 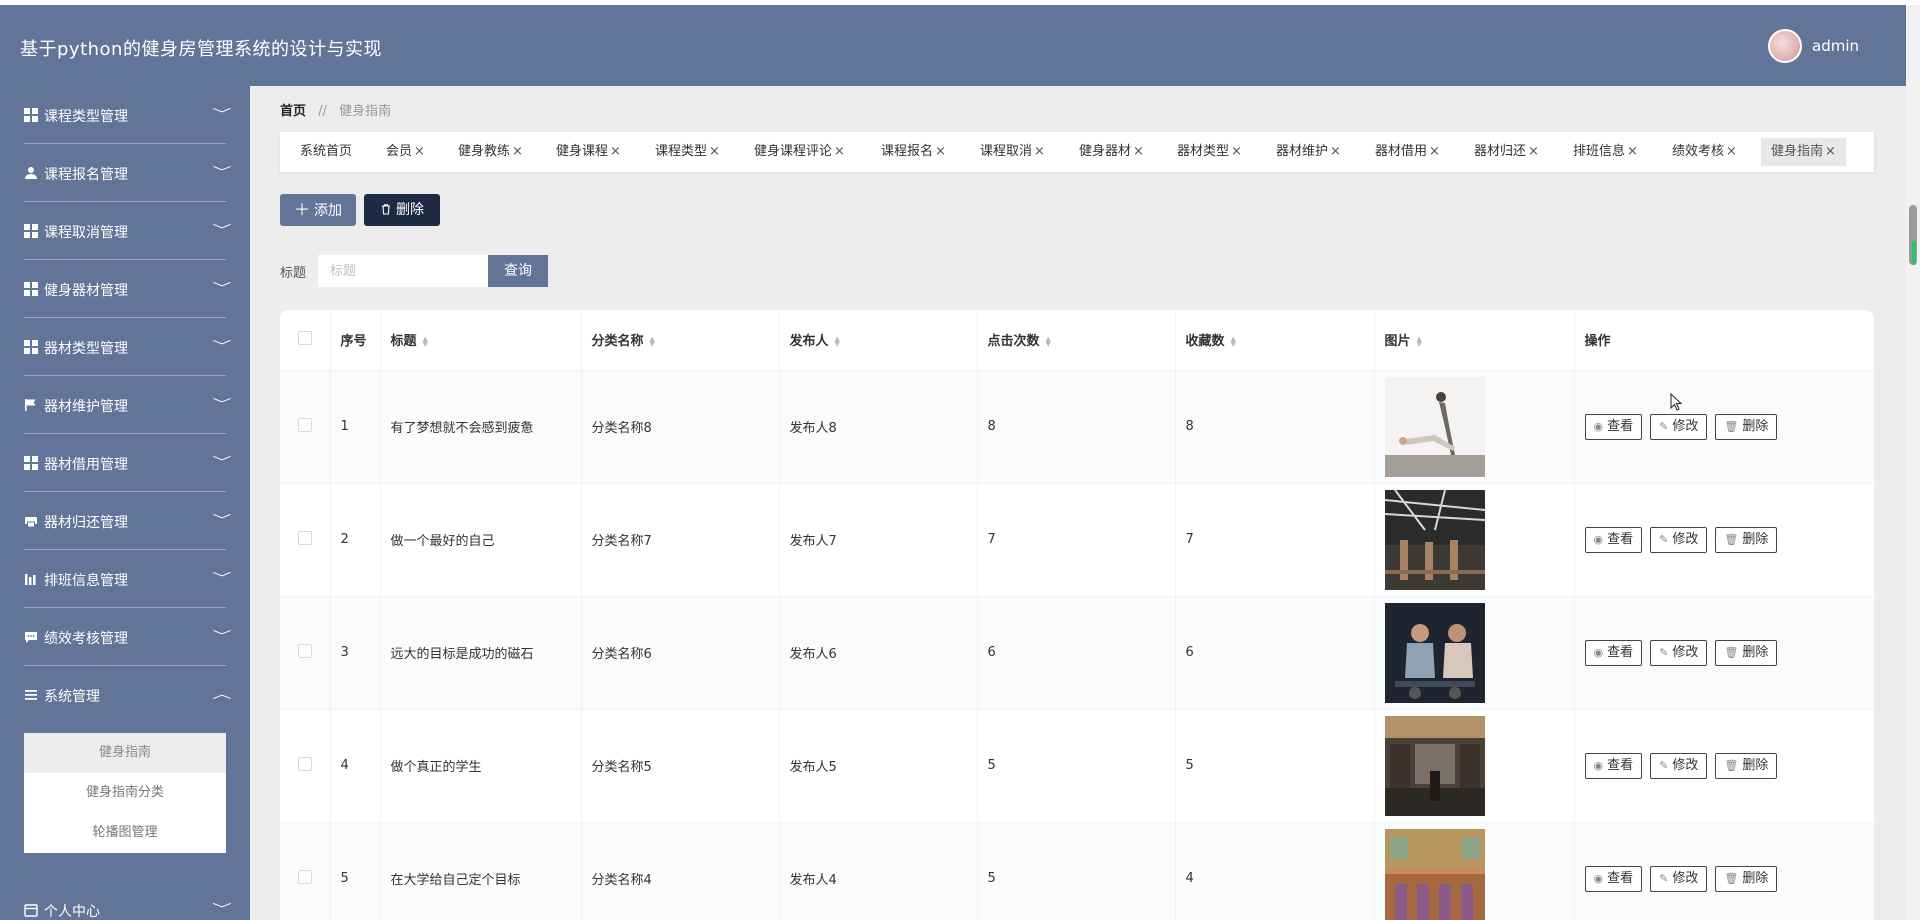 What do you see at coordinates (1077, 540) in the screenshot?
I see `table-row: 2 做一个最好的自己 分类名称7 发布人7 7 7 ◉ 查看 ✎ 修改 🗑 删除` at bounding box center [1077, 540].